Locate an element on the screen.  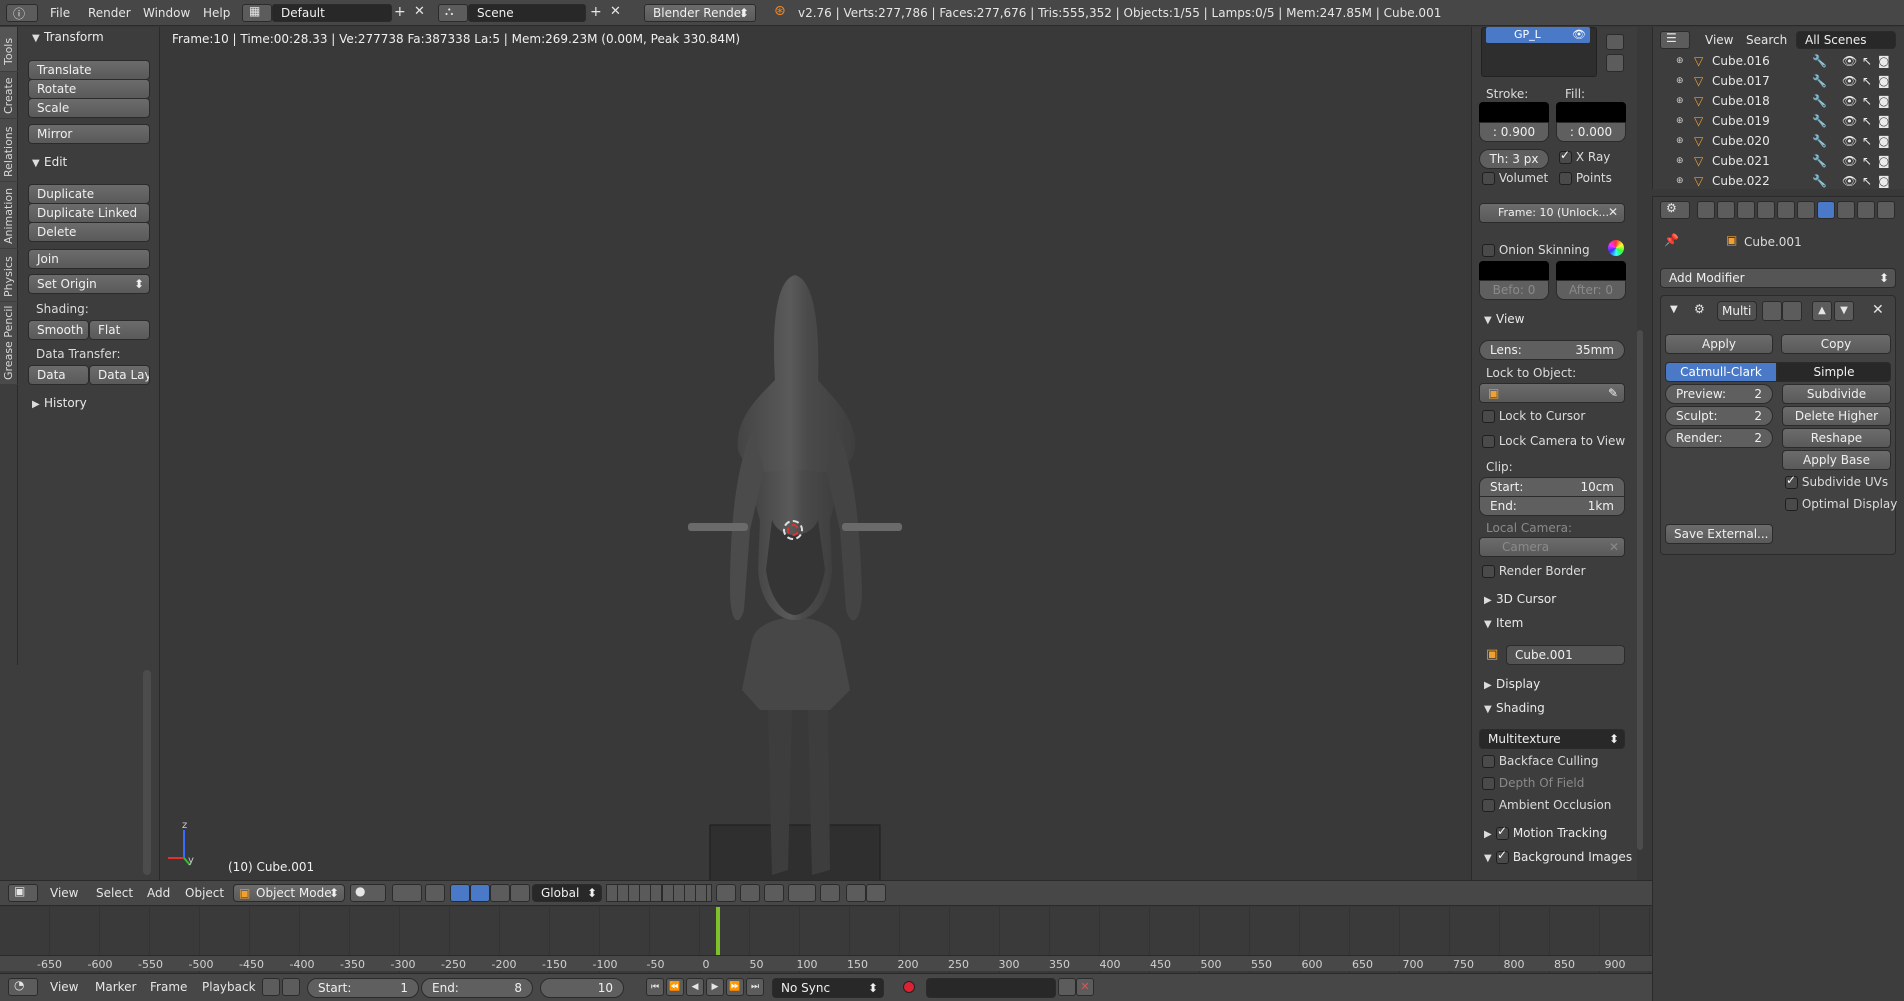
rotate-manipulator-icon is located at coordinates (480, 893).